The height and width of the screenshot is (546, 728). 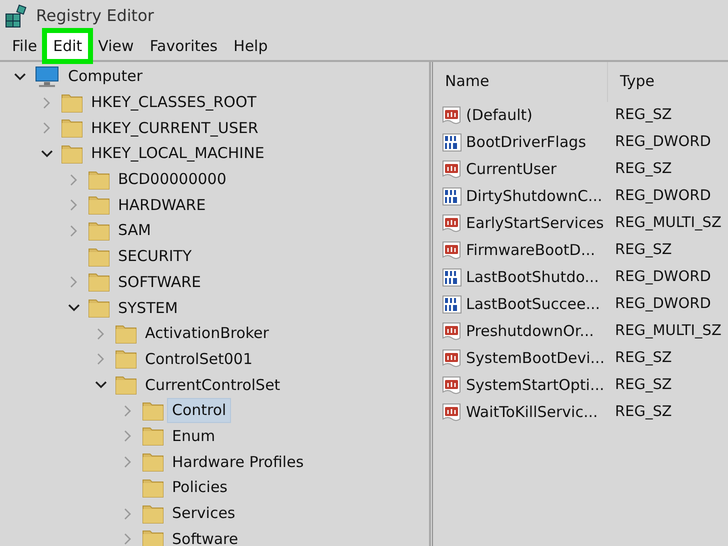 I want to click on menu-item: Edit, so click(x=67, y=46).